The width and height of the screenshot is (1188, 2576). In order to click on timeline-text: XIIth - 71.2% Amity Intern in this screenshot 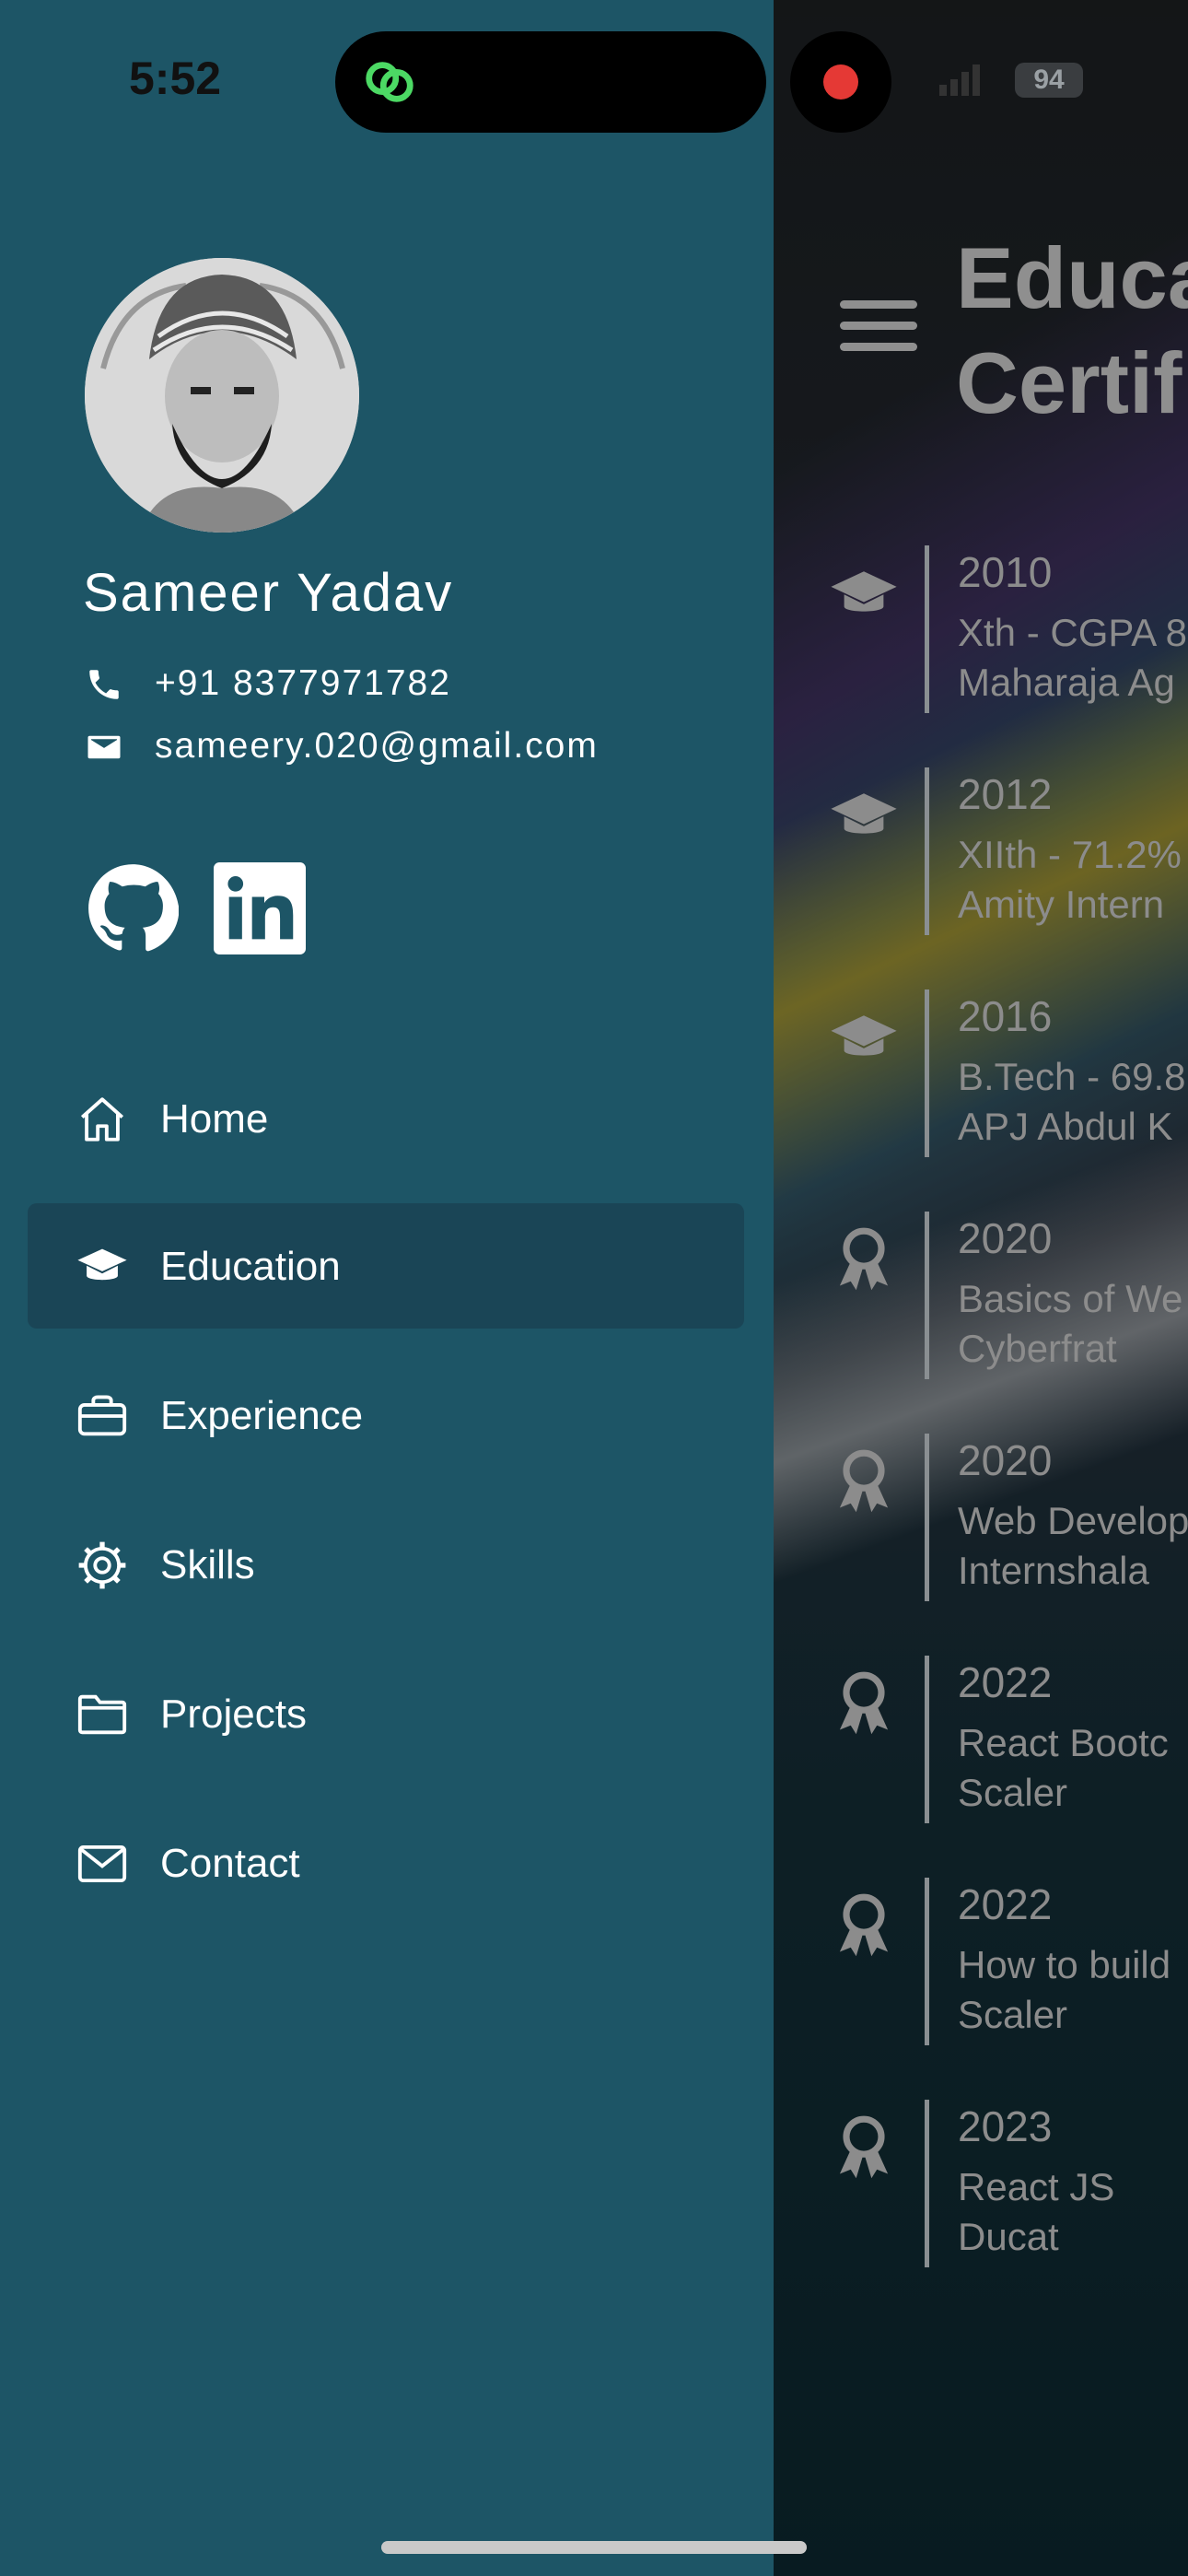, I will do `click(1070, 879)`.